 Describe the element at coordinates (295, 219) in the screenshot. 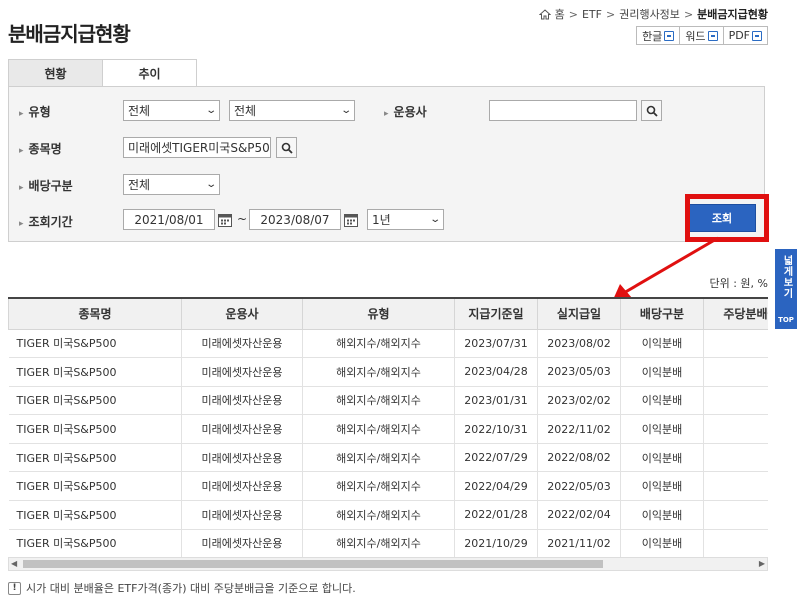

I see `end-date-input: 2023/08/07` at that location.